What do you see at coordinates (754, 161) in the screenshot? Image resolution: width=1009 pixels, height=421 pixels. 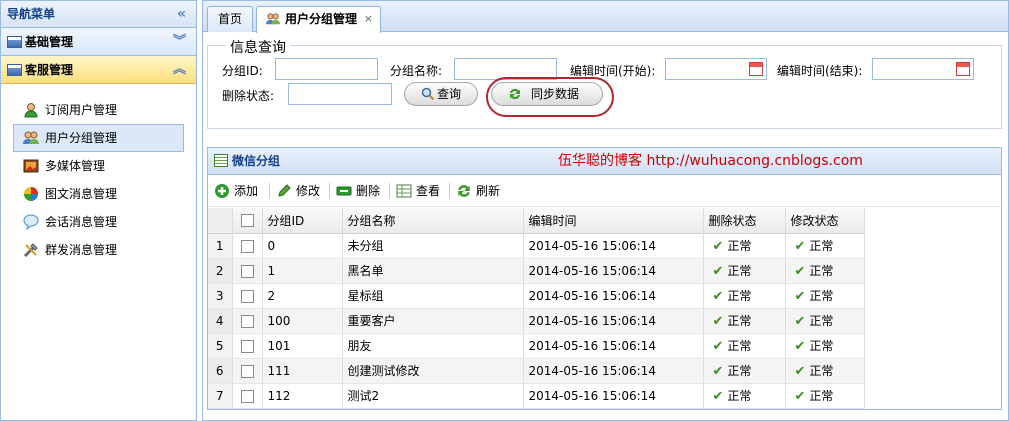 I see `blog-url: http://wuhuacong.cnblogs.com` at bounding box center [754, 161].